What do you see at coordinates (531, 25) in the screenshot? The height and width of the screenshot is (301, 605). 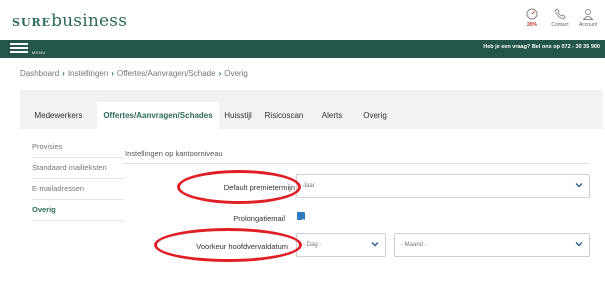 I see `alerts-count: 20%` at bounding box center [531, 25].